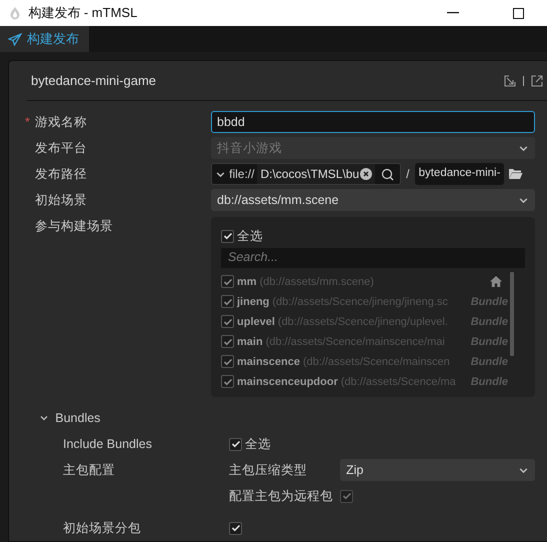  What do you see at coordinates (512, 314) in the screenshot?
I see `scrollbar` at bounding box center [512, 314].